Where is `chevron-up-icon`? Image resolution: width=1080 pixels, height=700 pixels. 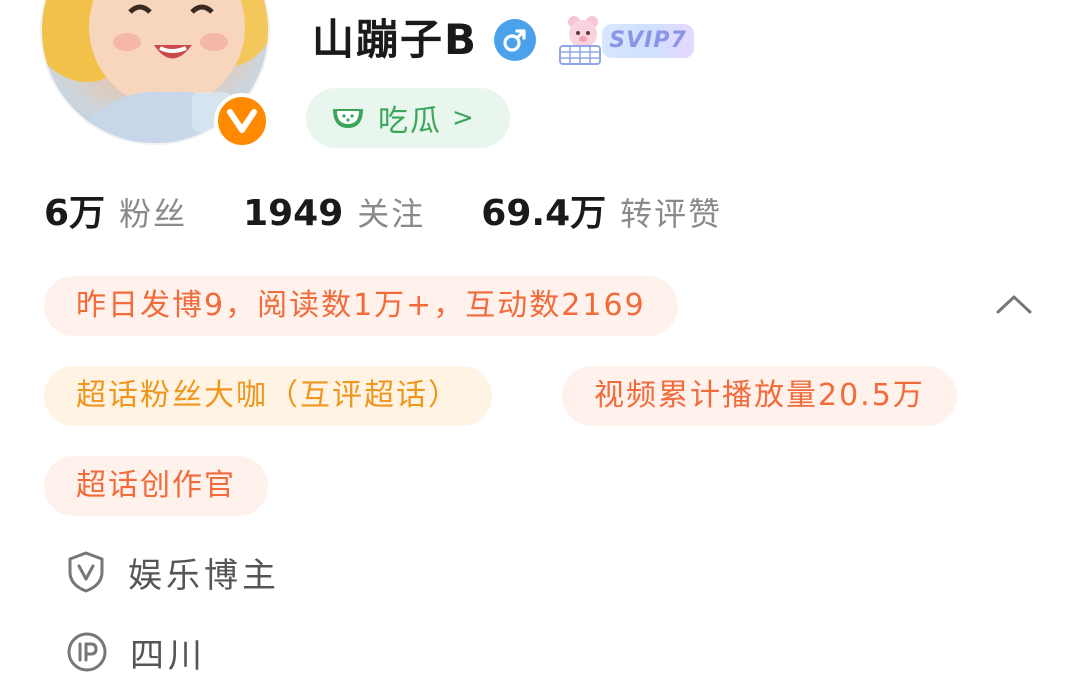
chevron-up-icon is located at coordinates (1014, 305).